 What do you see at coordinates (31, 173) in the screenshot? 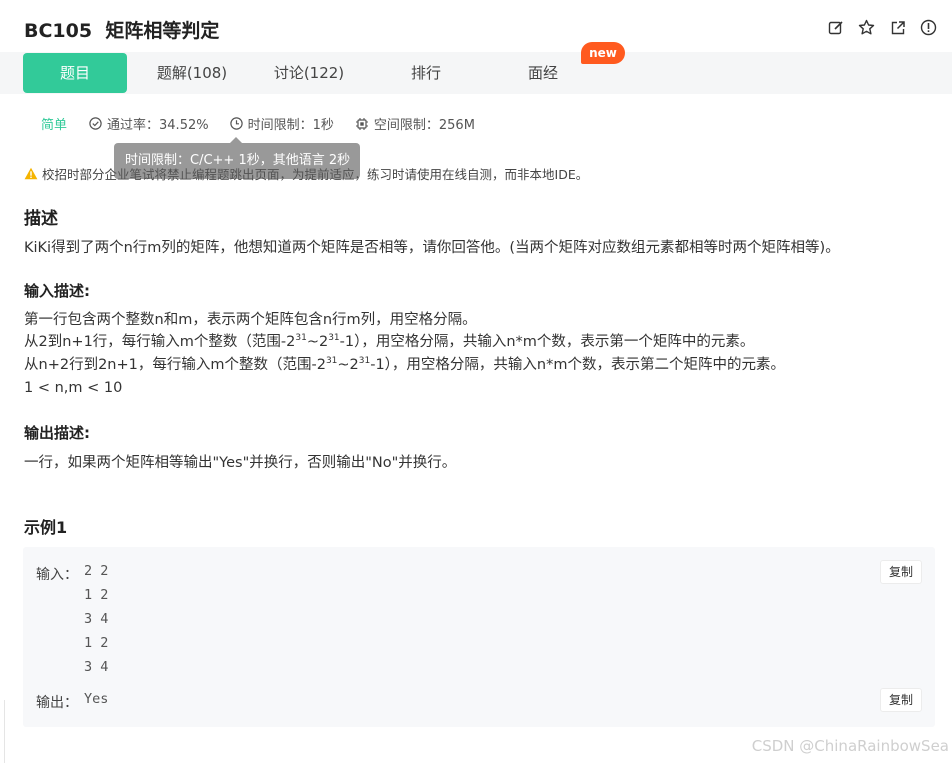
I see `warning-icon` at bounding box center [31, 173].